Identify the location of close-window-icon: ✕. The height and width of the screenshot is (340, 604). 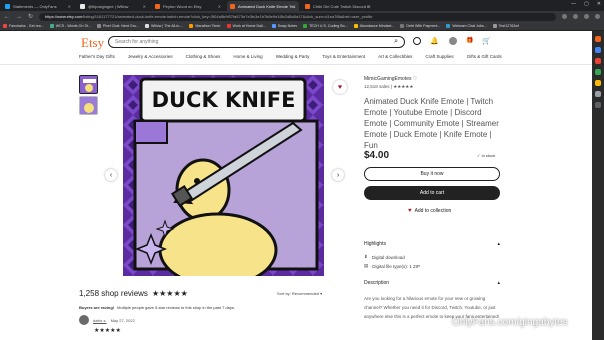
(599, 4).